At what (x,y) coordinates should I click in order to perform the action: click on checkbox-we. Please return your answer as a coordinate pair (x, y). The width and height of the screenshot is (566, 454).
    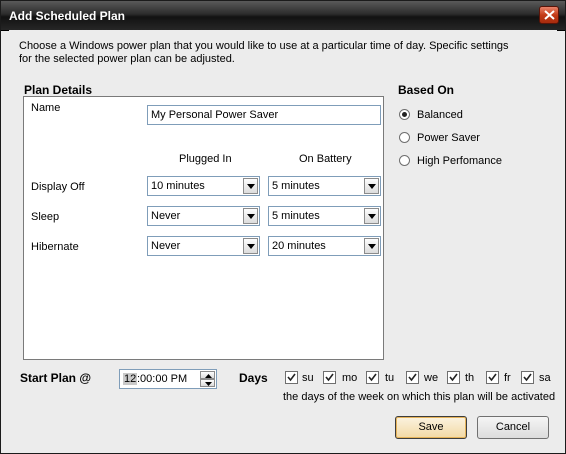
    Looking at the image, I should click on (412, 377).